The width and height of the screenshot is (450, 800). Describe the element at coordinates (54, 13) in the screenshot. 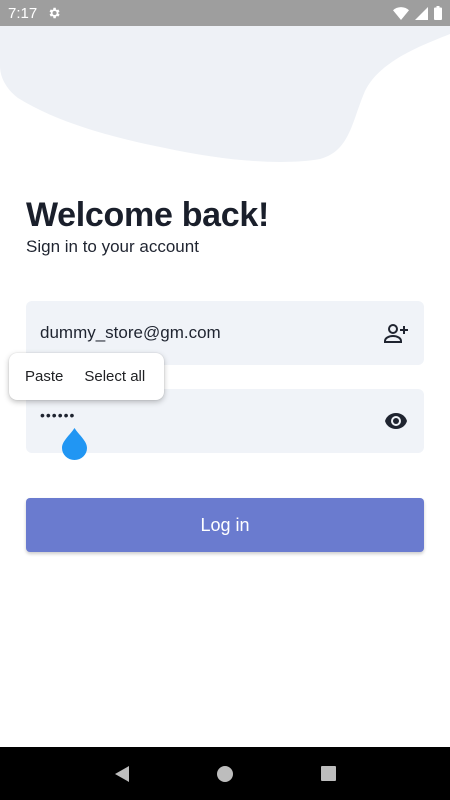

I see `gear-icon` at that location.